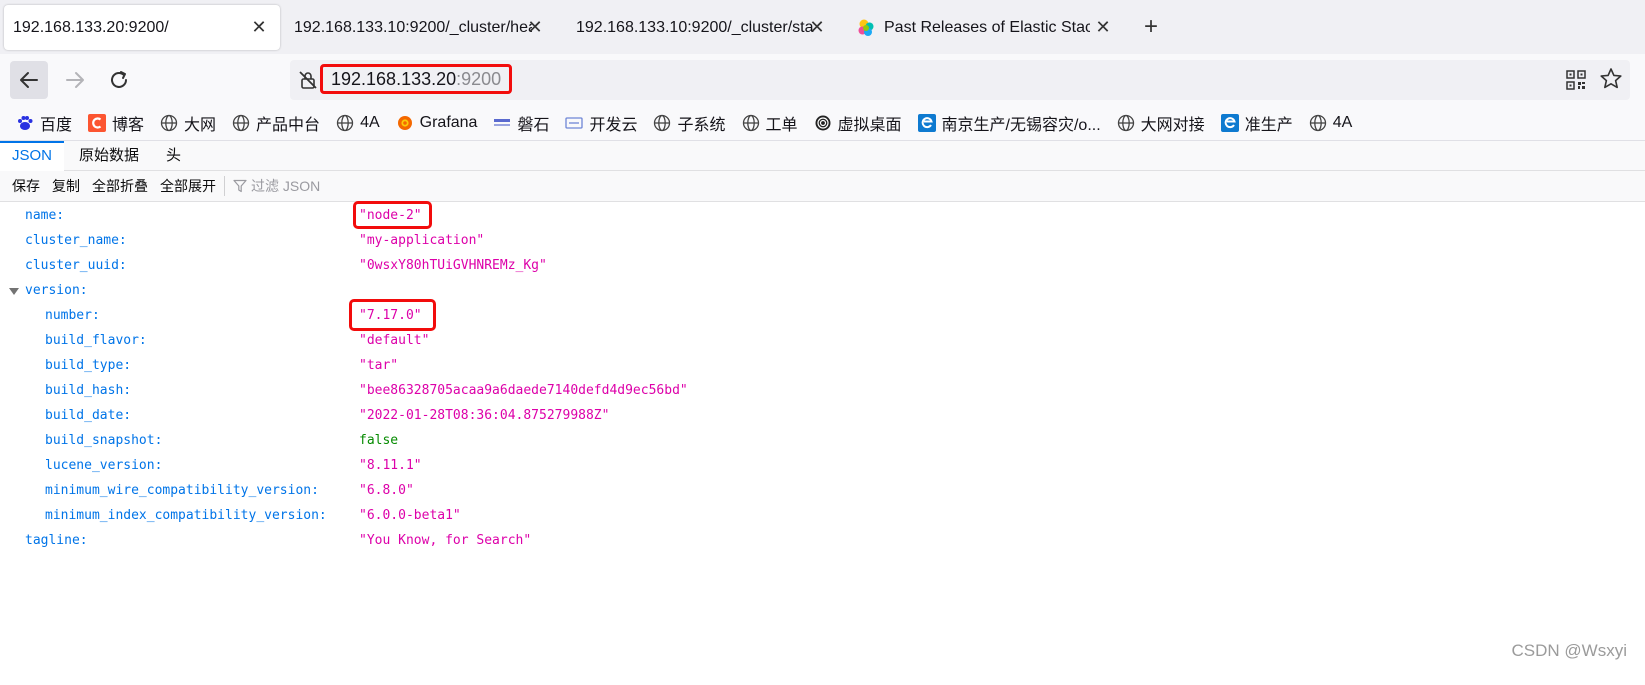 This screenshot has width=1645, height=685. What do you see at coordinates (308, 80) in the screenshot?
I see `insecure-lock-icon` at bounding box center [308, 80].